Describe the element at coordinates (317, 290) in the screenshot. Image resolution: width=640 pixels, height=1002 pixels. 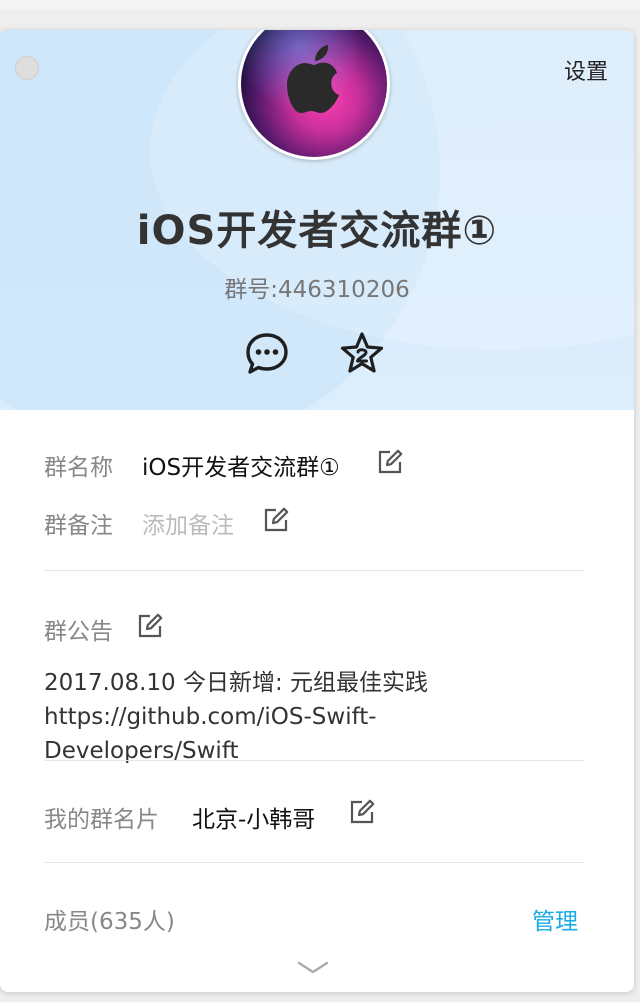
I see `group-number: 群号:446310206` at that location.